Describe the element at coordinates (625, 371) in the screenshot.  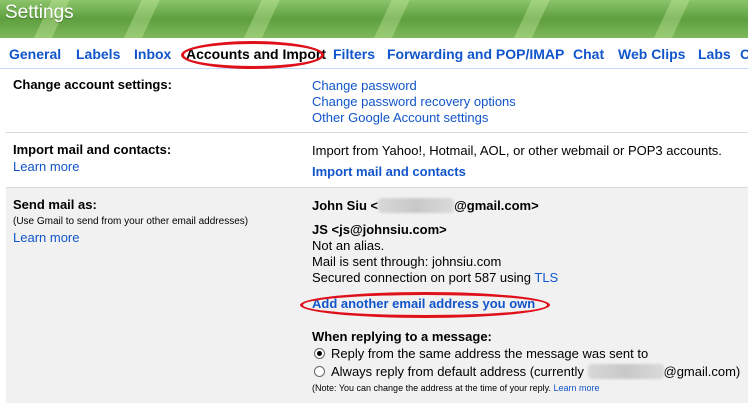
I see `redacted-email-default` at that location.